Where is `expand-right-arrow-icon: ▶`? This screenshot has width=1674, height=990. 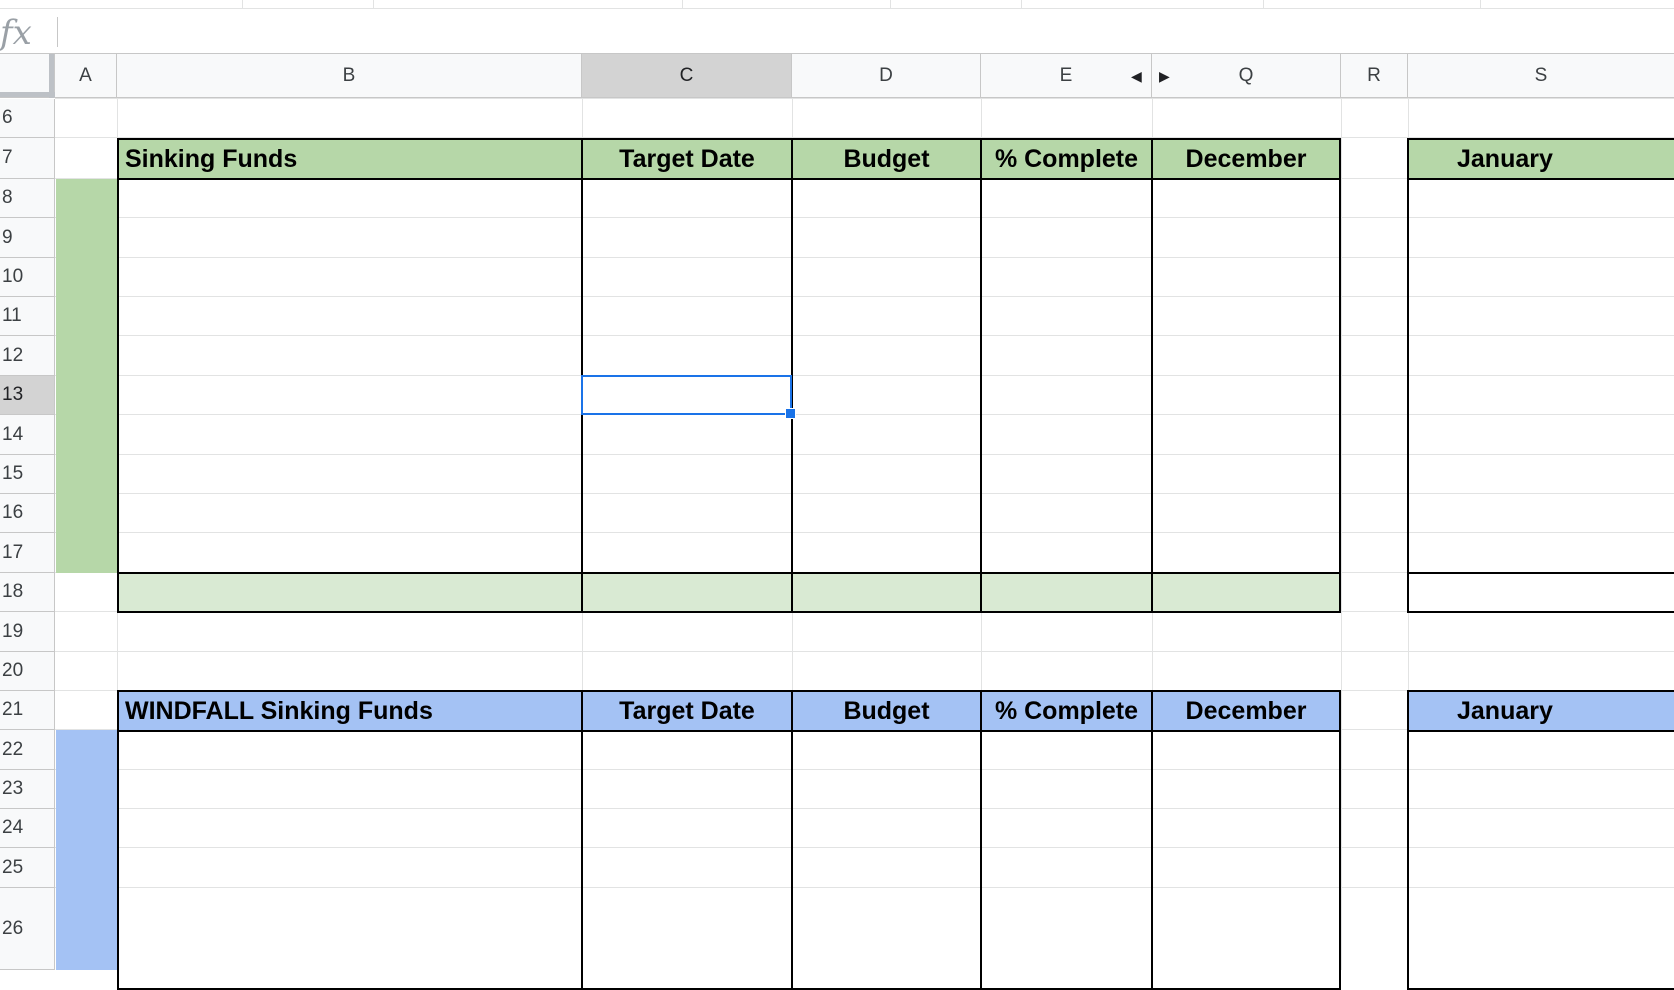
expand-right-arrow-icon: ▶ is located at coordinates (1164, 76).